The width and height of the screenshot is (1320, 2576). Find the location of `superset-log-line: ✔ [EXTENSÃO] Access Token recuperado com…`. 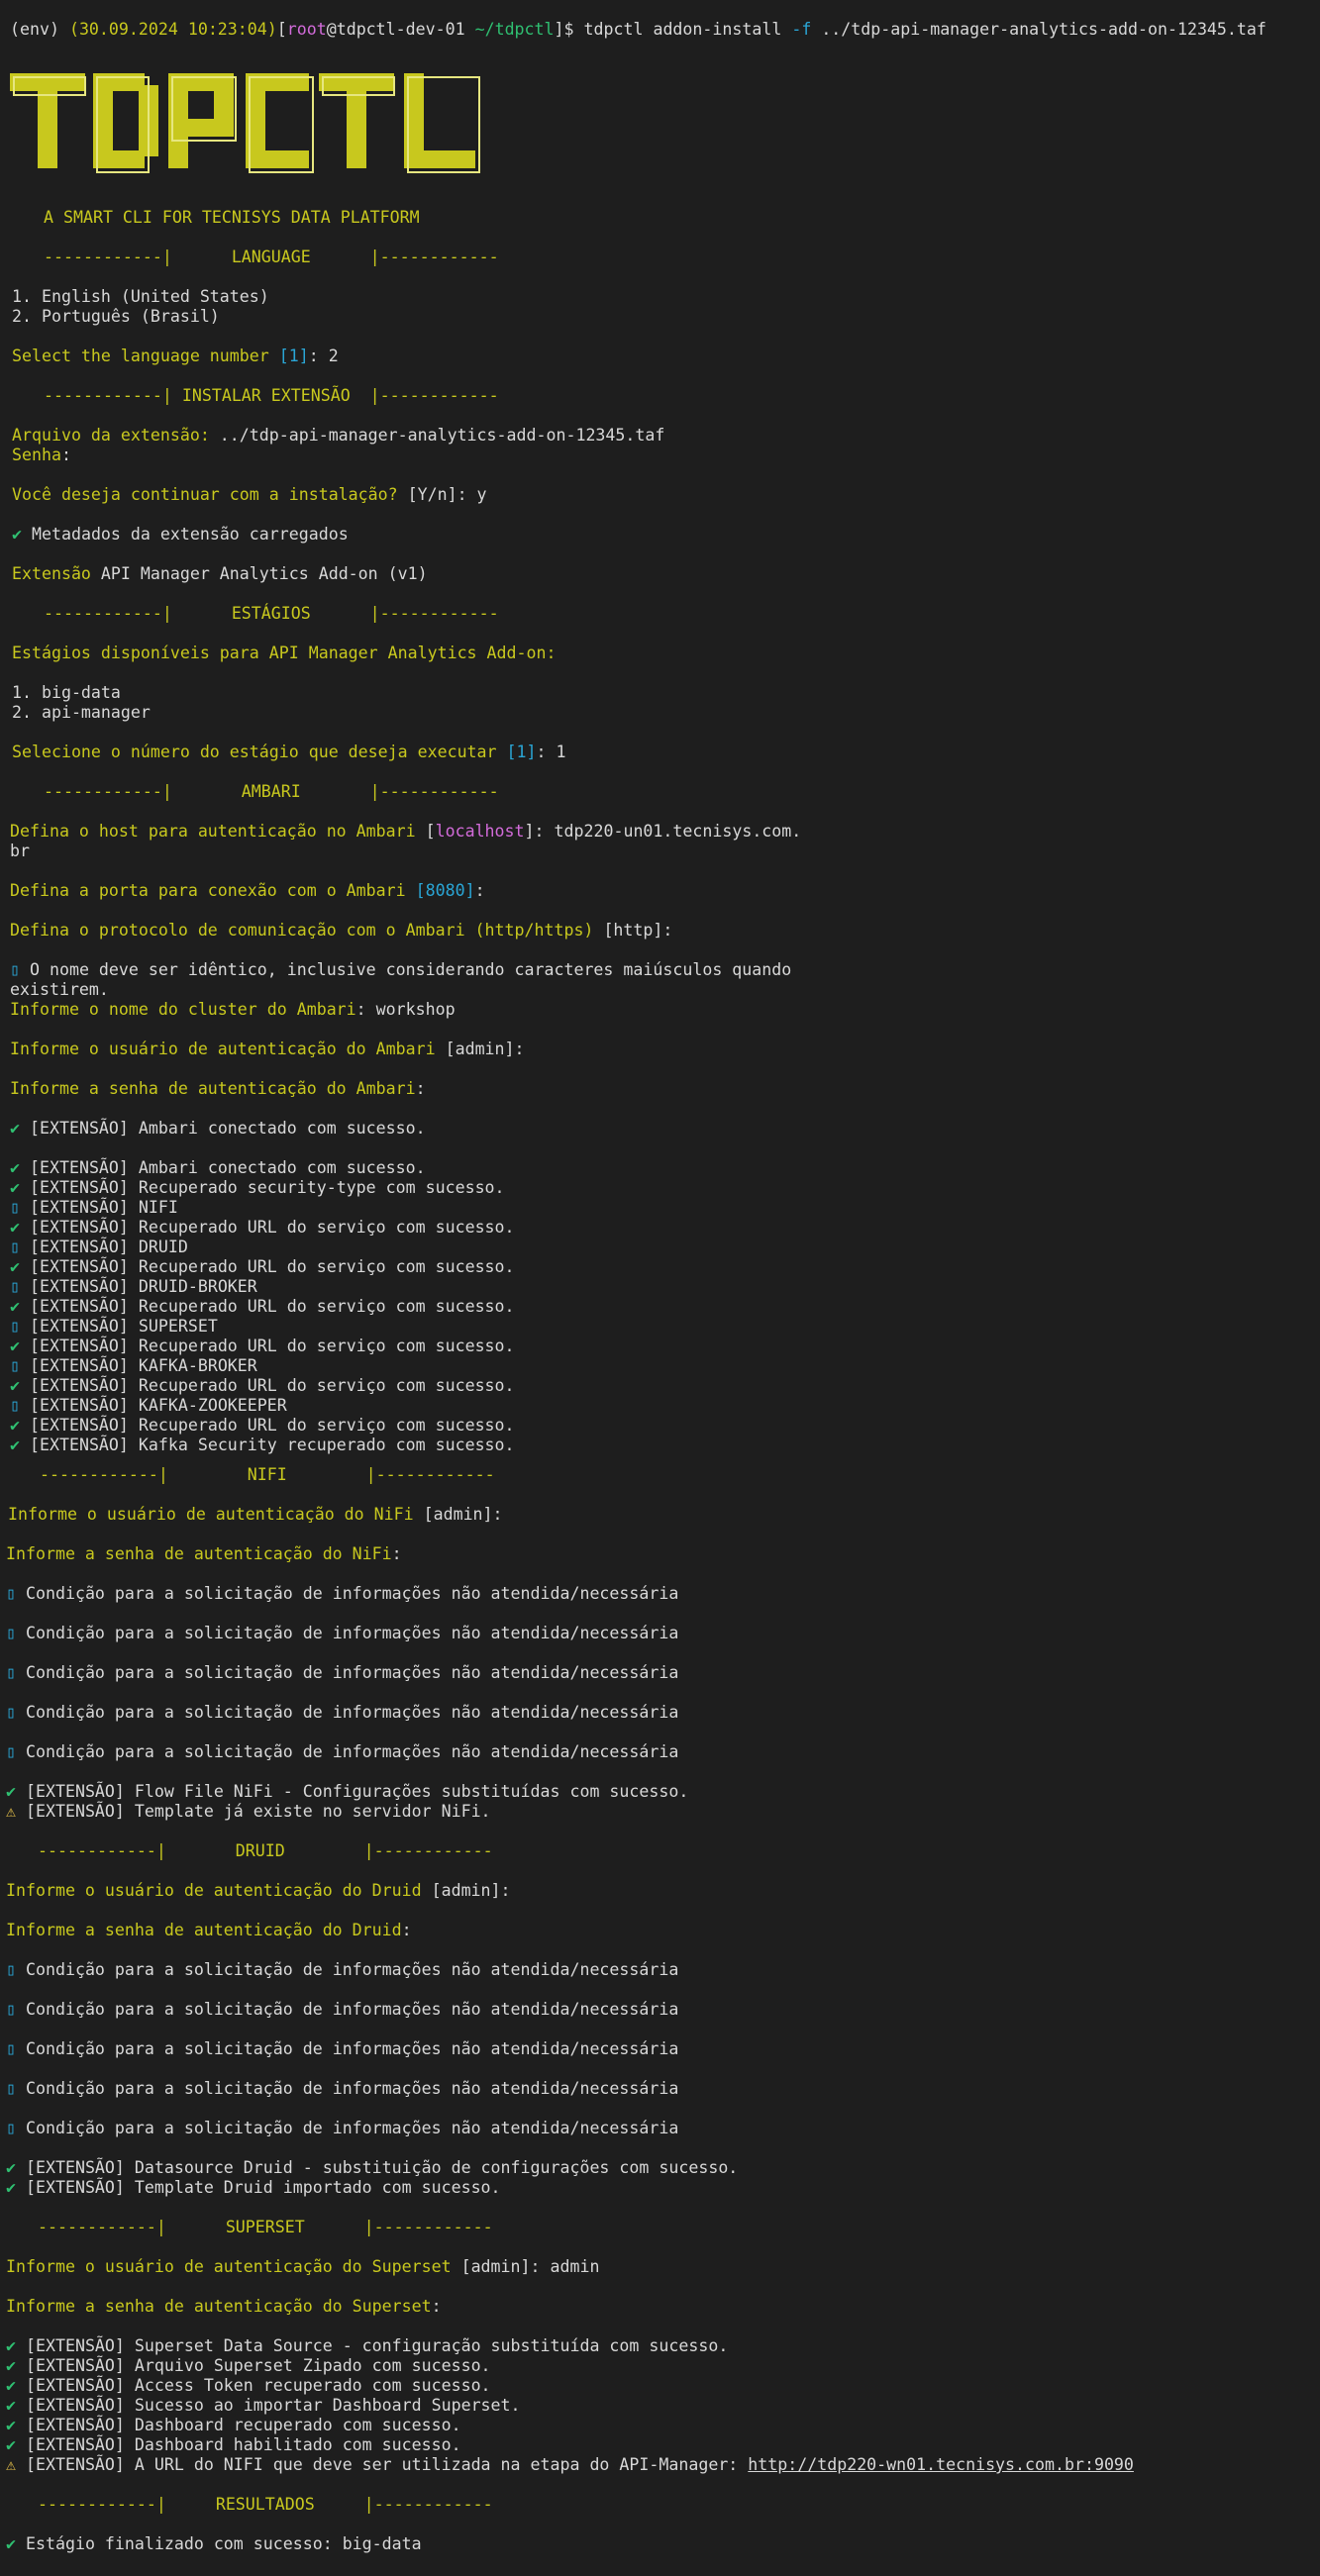

superset-log-line: ✔ [EXTENSÃO] Access Token recuperado com… is located at coordinates (248, 2385).